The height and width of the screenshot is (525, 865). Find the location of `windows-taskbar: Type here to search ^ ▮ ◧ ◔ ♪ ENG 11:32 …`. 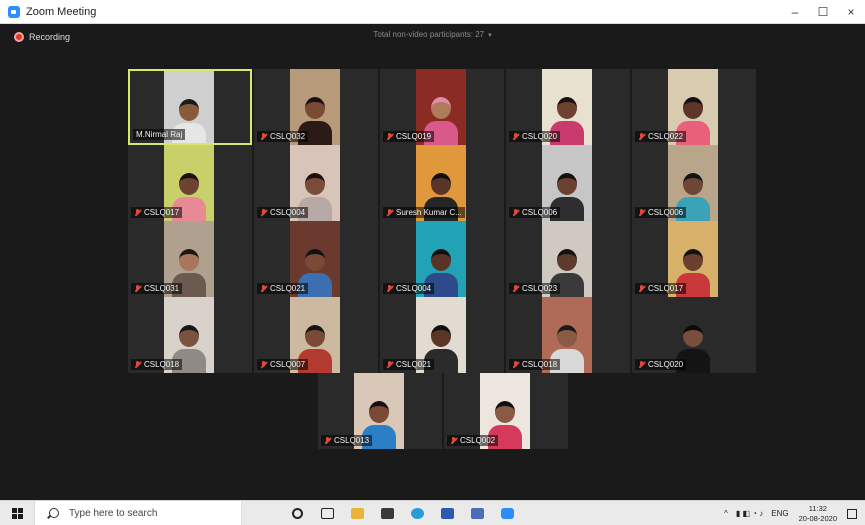

windows-taskbar: Type here to search ^ ▮ ◧ ◔ ♪ ENG 11:32 … is located at coordinates (432, 512).